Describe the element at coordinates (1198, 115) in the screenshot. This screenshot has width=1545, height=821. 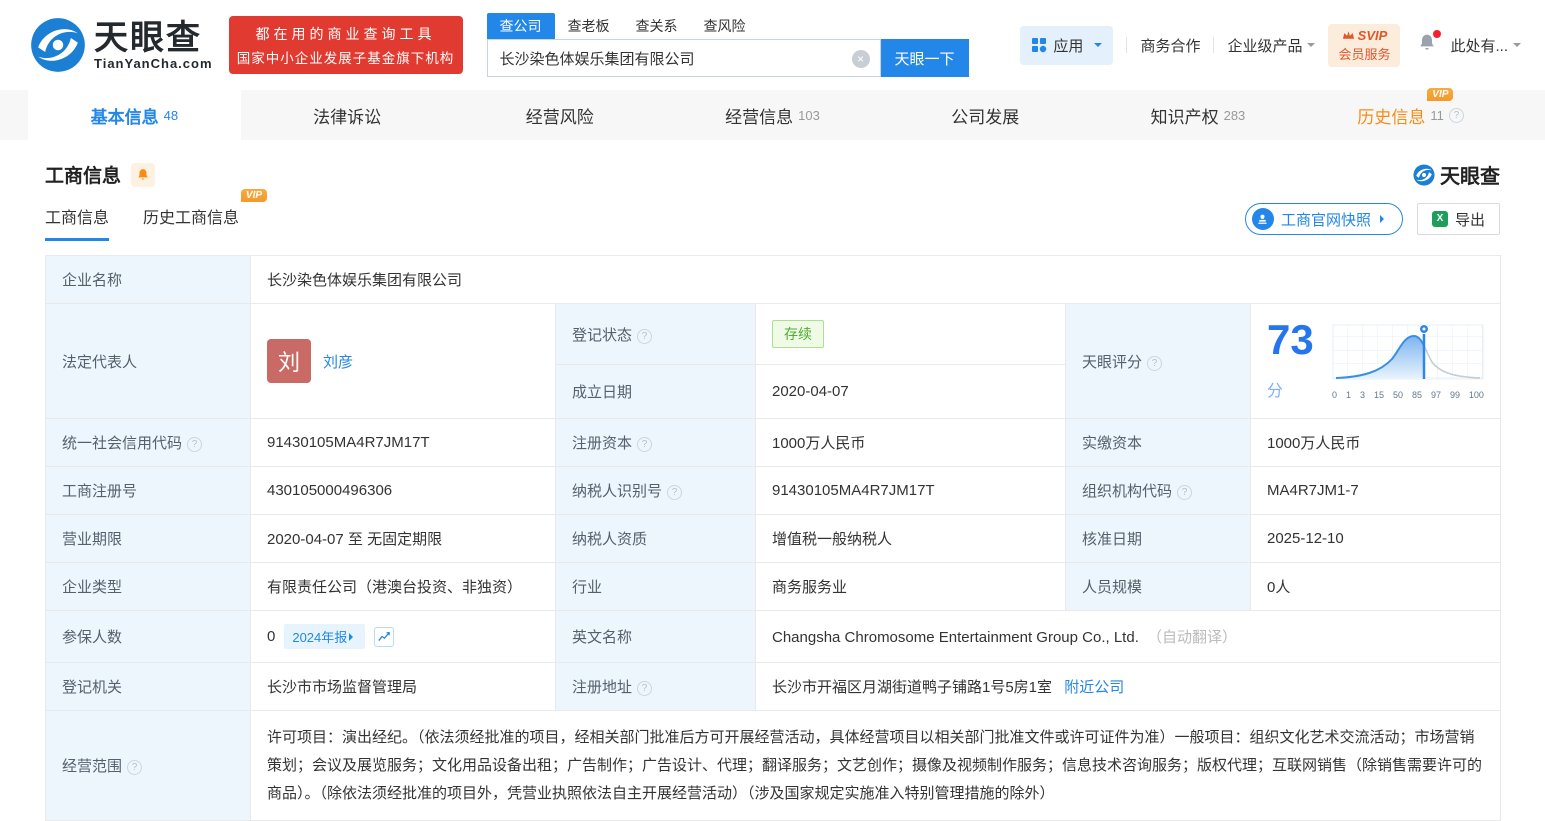
I see `tab-intellectual-property: 知识产权 283` at that location.